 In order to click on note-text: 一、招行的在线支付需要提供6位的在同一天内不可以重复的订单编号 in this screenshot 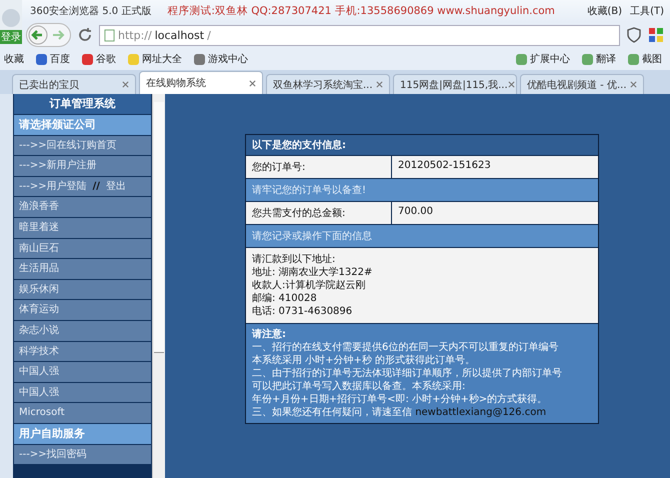, I will do `click(406, 347)`.